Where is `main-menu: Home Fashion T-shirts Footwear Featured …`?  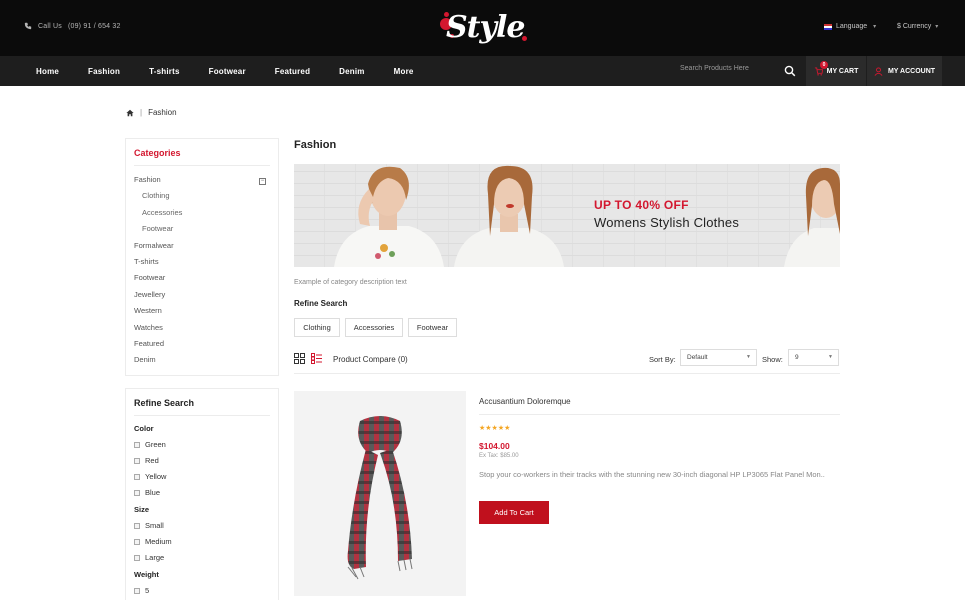
main-menu: Home Fashion T-shirts Footwear Featured … is located at coordinates (239, 71).